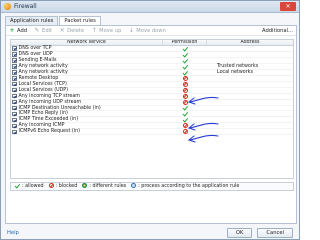 This screenshot has height=240, width=320. I want to click on column-header-permission: Permission, so click(185, 42).